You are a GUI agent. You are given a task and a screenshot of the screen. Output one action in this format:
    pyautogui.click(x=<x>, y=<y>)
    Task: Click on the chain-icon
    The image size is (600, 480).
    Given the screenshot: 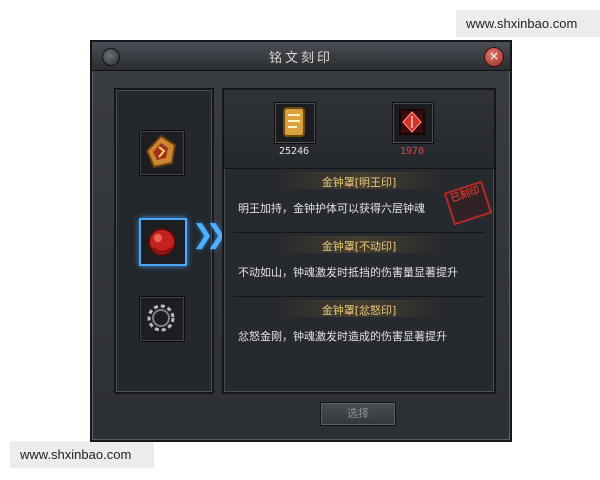 What is the action you would take?
    pyautogui.click(x=161, y=318)
    